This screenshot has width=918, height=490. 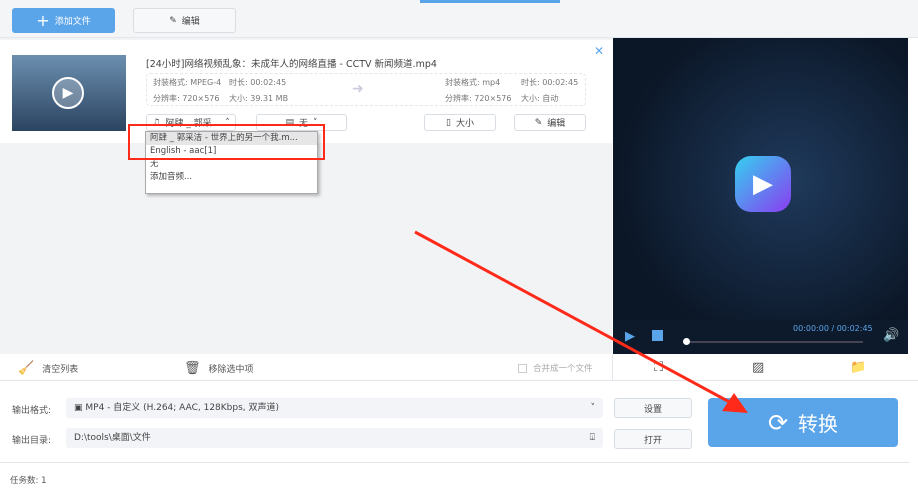 I want to click on annotation-arrow, so click(x=581, y=321).